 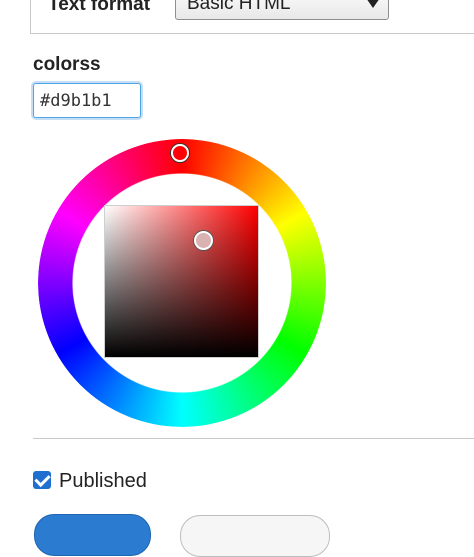 I want to click on hue-marker, so click(x=180, y=153).